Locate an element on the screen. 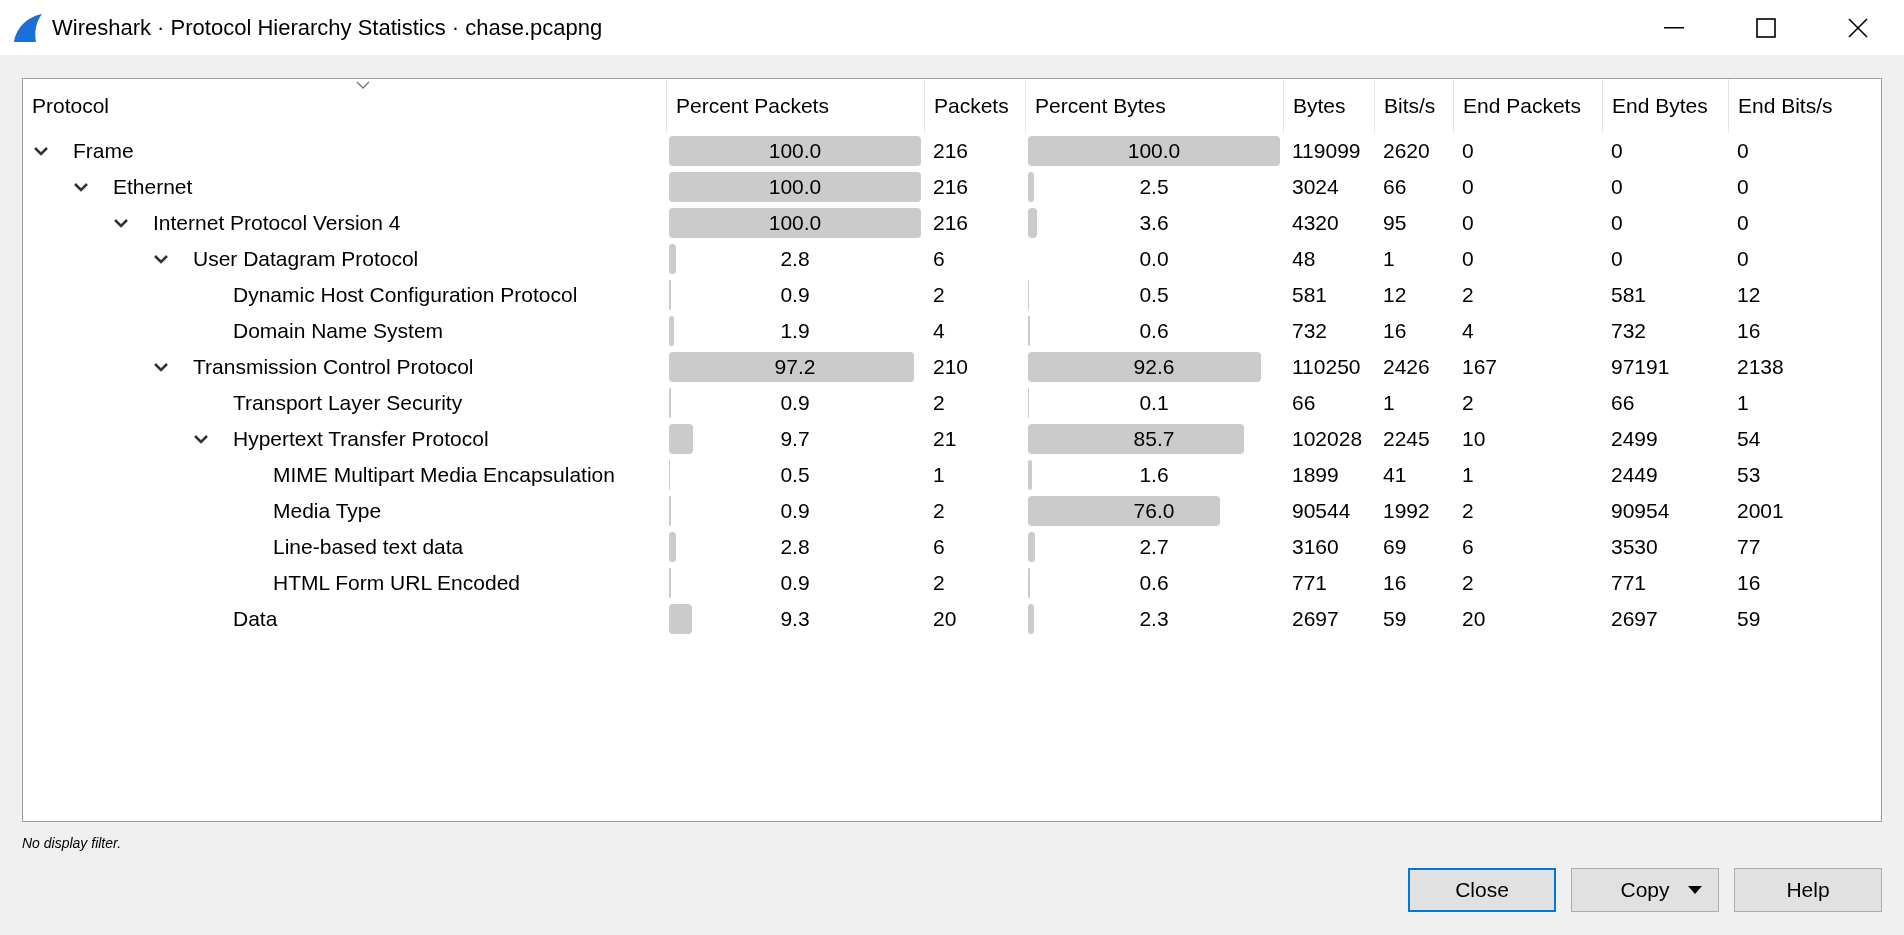 The image size is (1904, 935). dialog-button: Help is located at coordinates (1808, 890).